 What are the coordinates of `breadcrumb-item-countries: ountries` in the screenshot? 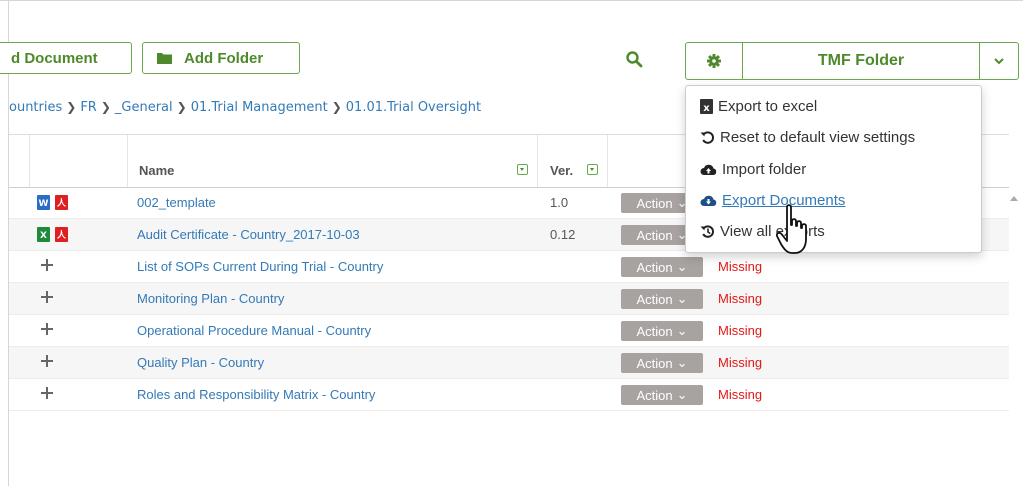 It's located at (35, 107).